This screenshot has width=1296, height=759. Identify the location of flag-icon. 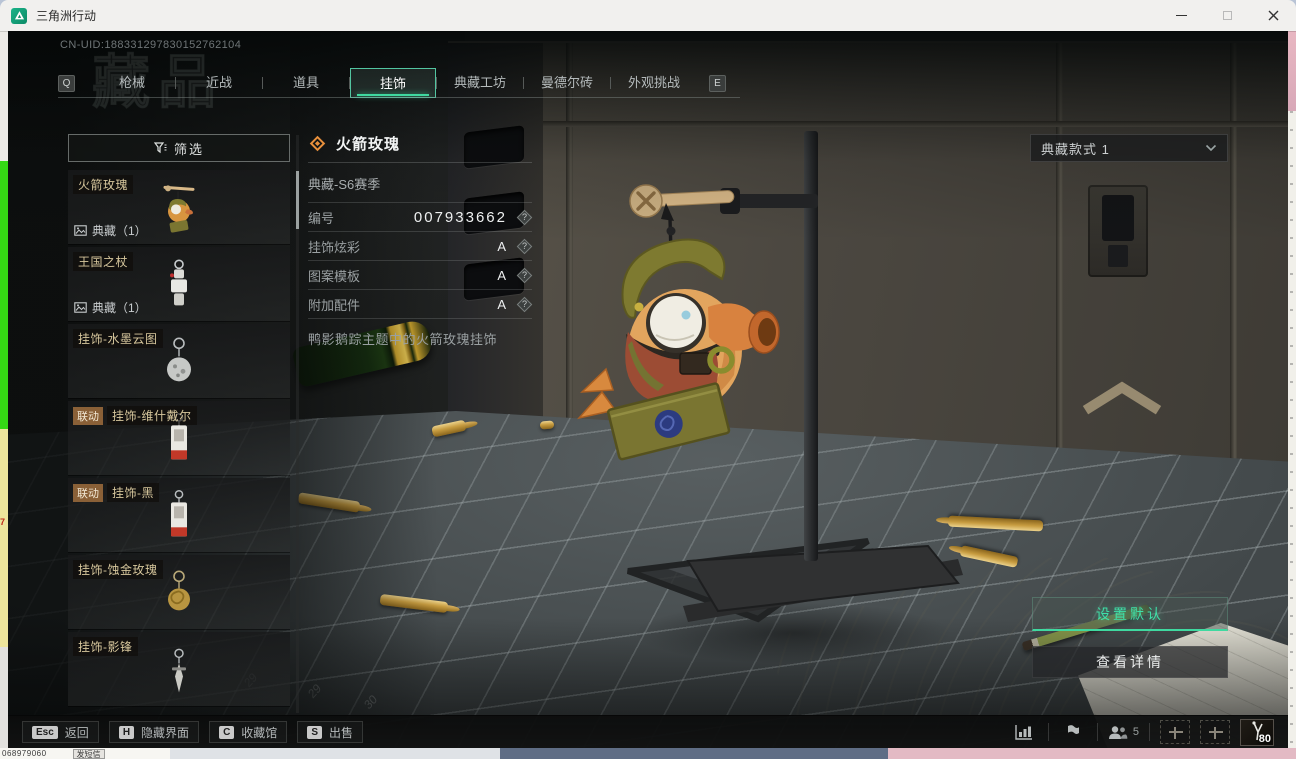
(1073, 732).